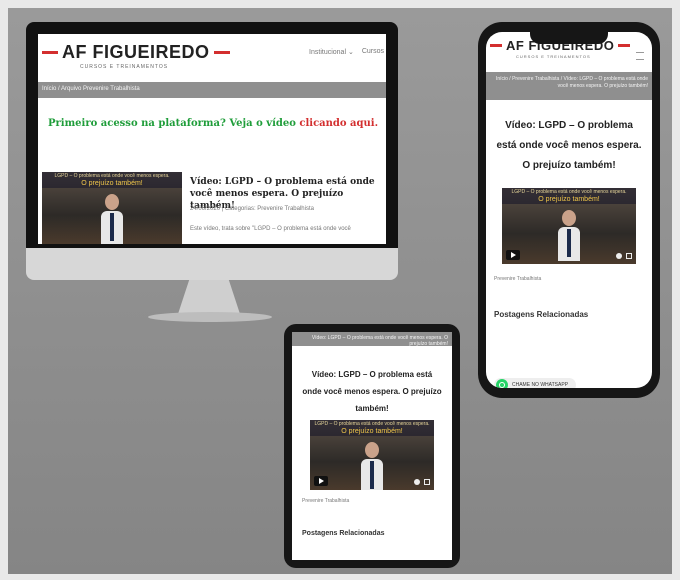  Describe the element at coordinates (325, 501) in the screenshot. I see `tablet-post-category: Prevenire Trabalhista` at that location.